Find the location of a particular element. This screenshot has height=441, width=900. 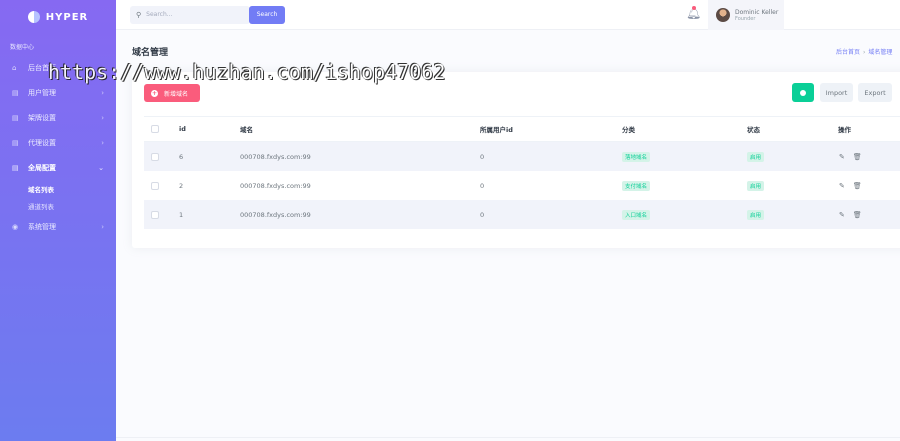

page-title: 域名管理 is located at coordinates (150, 53).